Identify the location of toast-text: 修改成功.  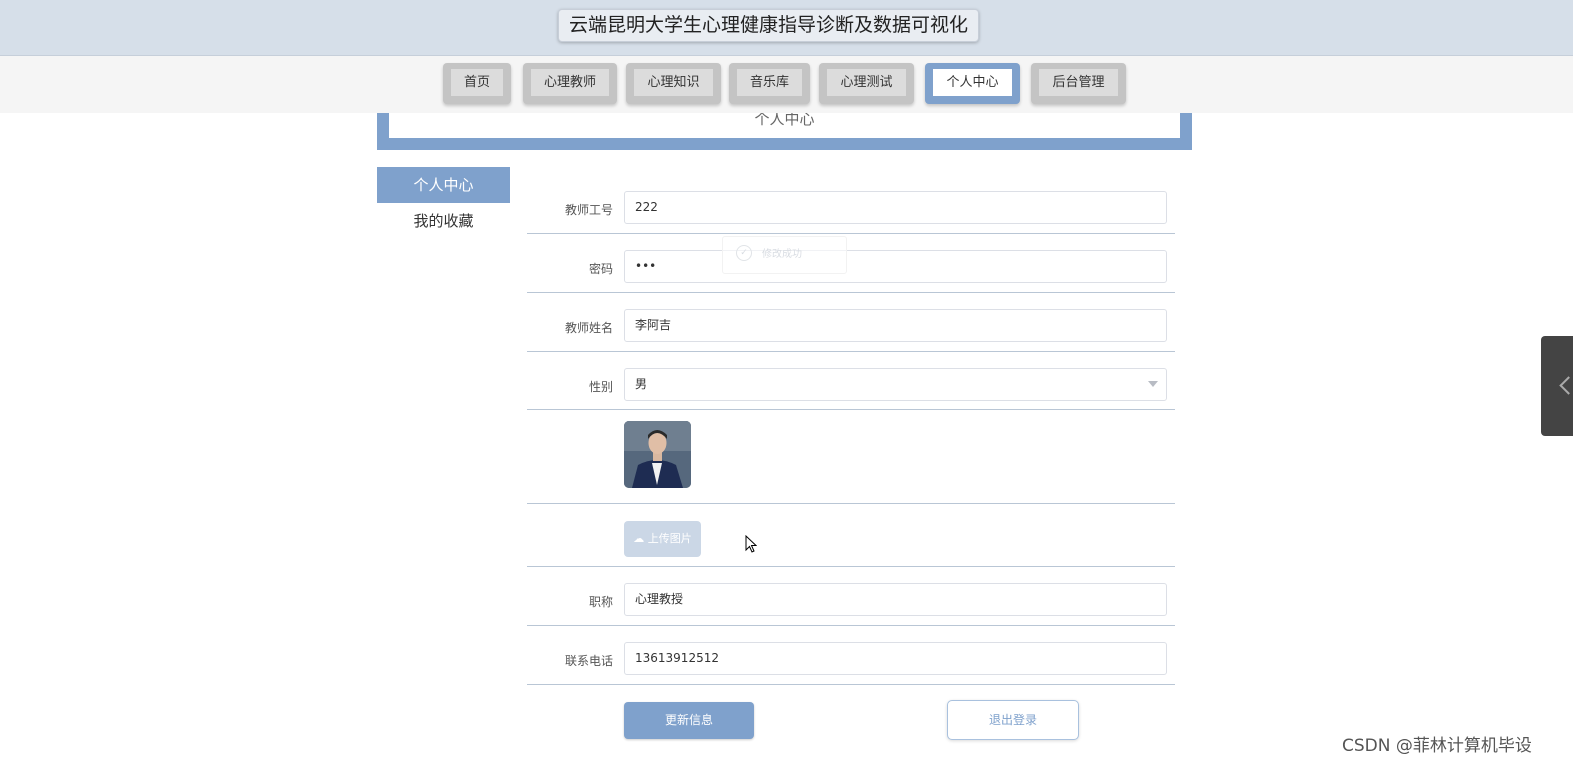
(782, 254).